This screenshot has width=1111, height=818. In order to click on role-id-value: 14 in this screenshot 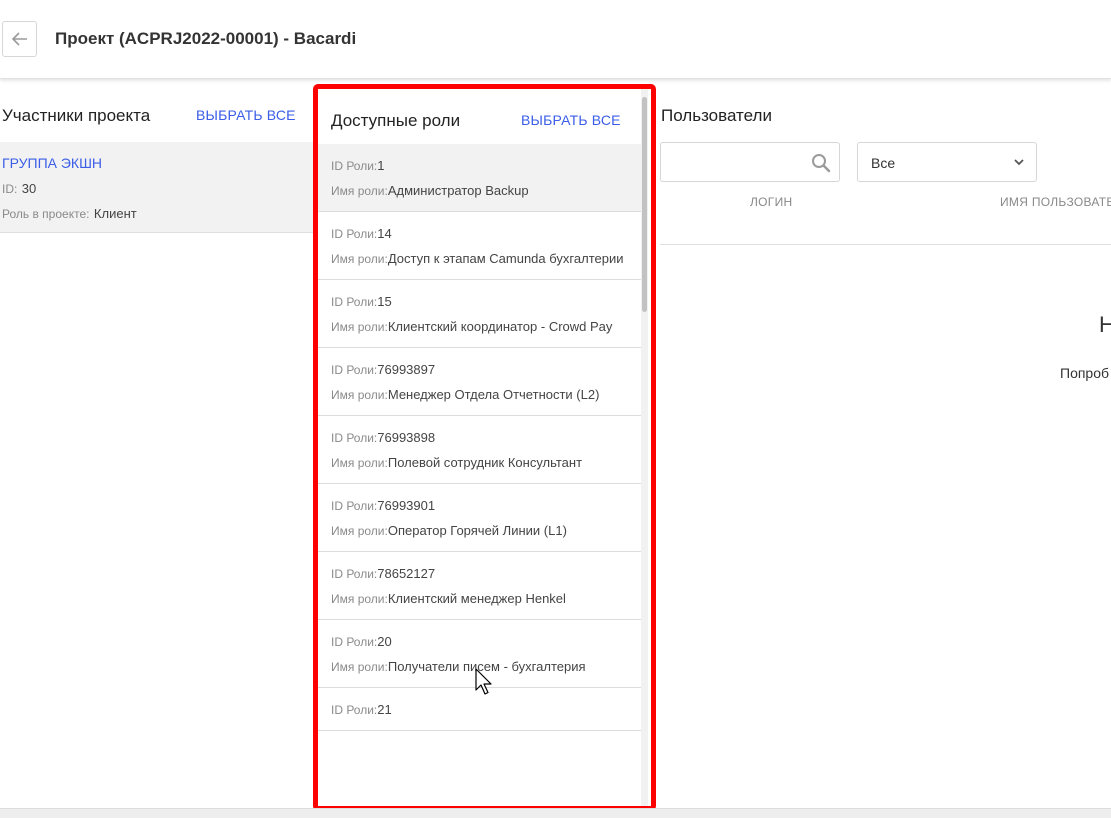, I will do `click(384, 233)`.